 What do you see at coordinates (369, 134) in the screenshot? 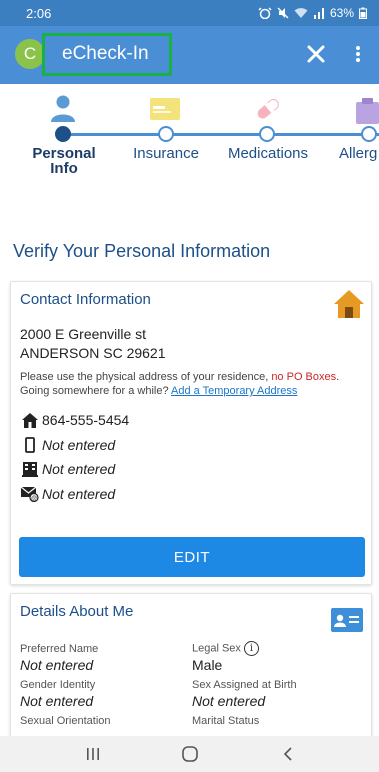
I see `step-dot-allergies` at bounding box center [369, 134].